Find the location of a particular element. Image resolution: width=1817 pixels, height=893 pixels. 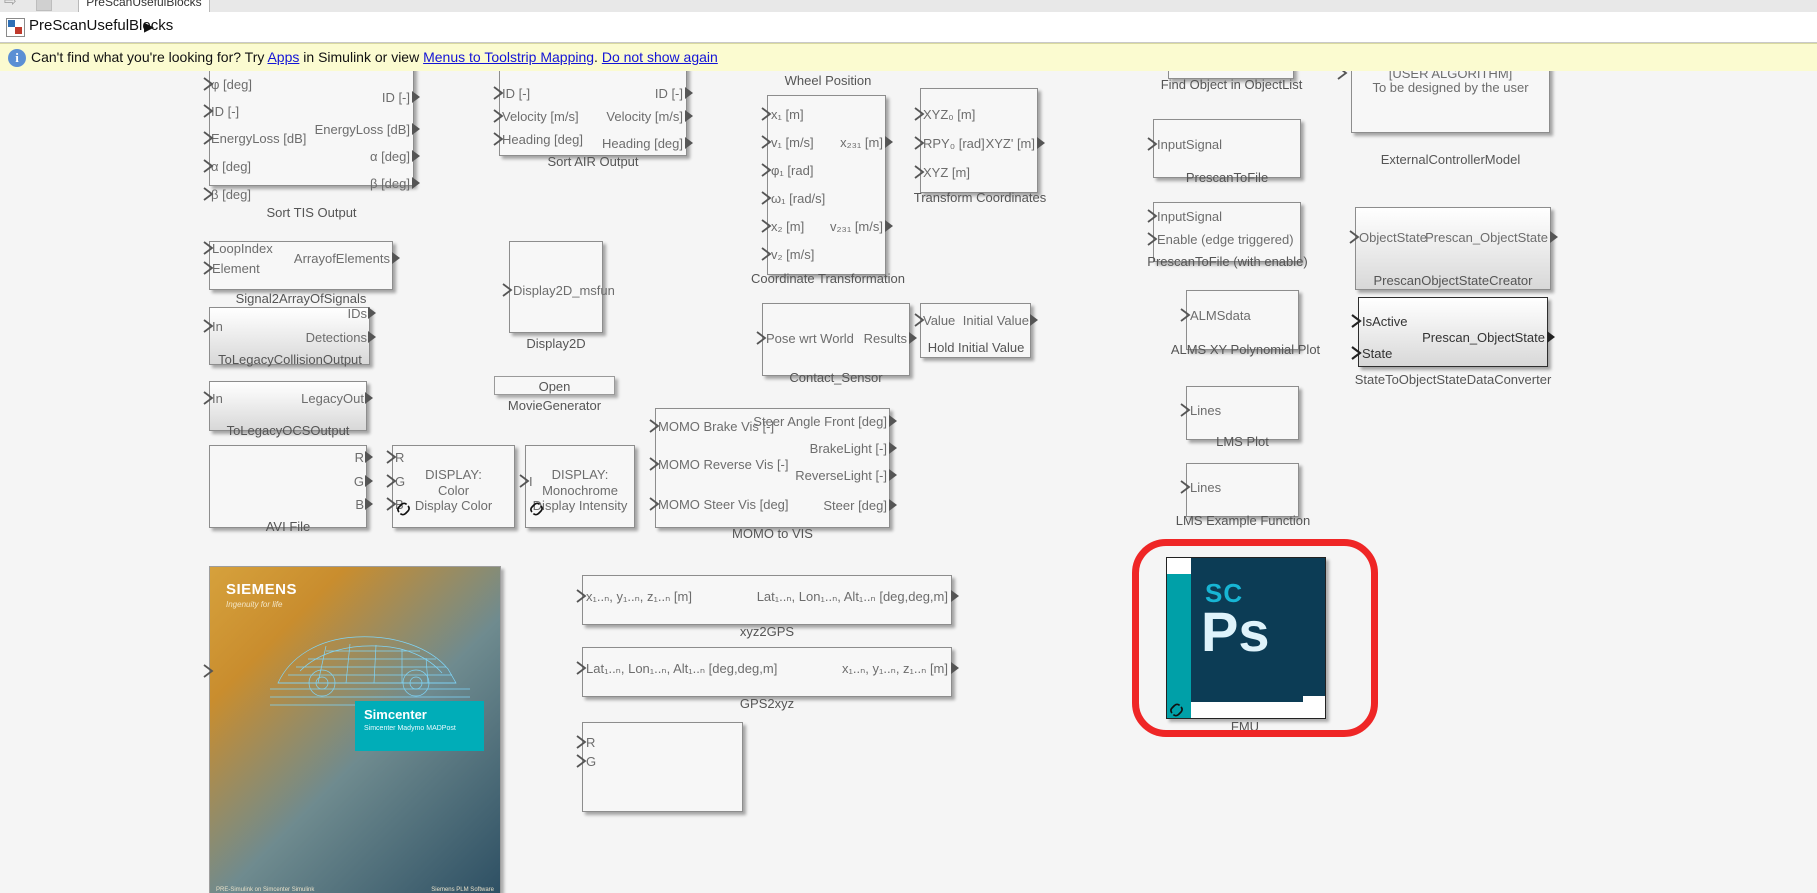

block-caption: Sort TIS Output is located at coordinates (311, 212).